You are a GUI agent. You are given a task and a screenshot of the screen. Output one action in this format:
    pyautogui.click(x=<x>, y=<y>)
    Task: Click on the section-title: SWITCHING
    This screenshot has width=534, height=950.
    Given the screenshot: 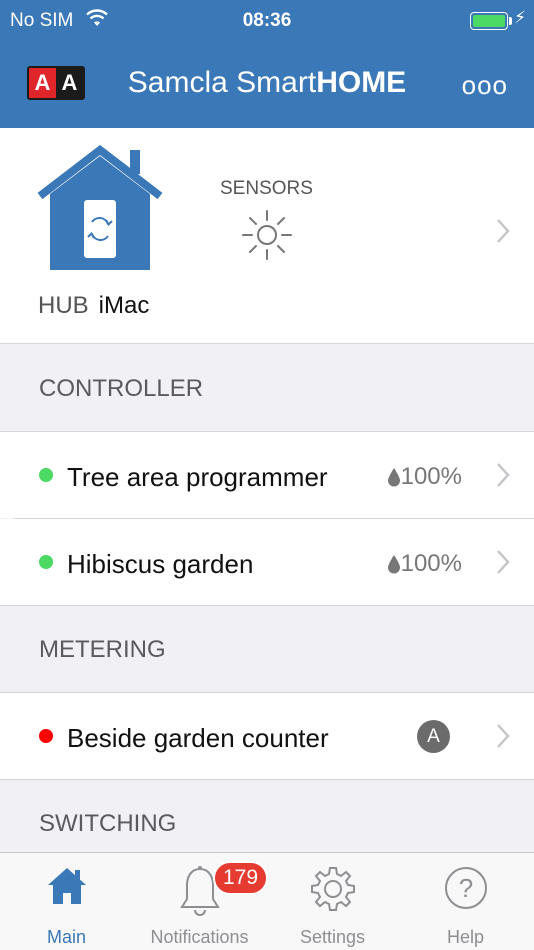 What is the action you would take?
    pyautogui.click(x=108, y=823)
    